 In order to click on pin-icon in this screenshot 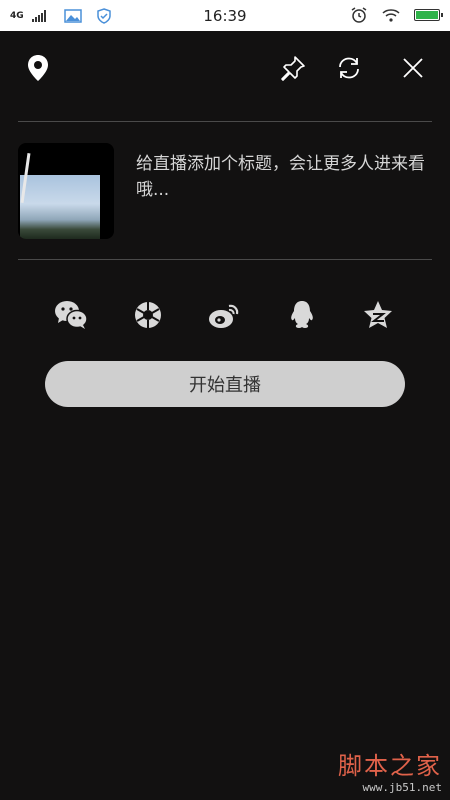, I will do `click(293, 68)`.